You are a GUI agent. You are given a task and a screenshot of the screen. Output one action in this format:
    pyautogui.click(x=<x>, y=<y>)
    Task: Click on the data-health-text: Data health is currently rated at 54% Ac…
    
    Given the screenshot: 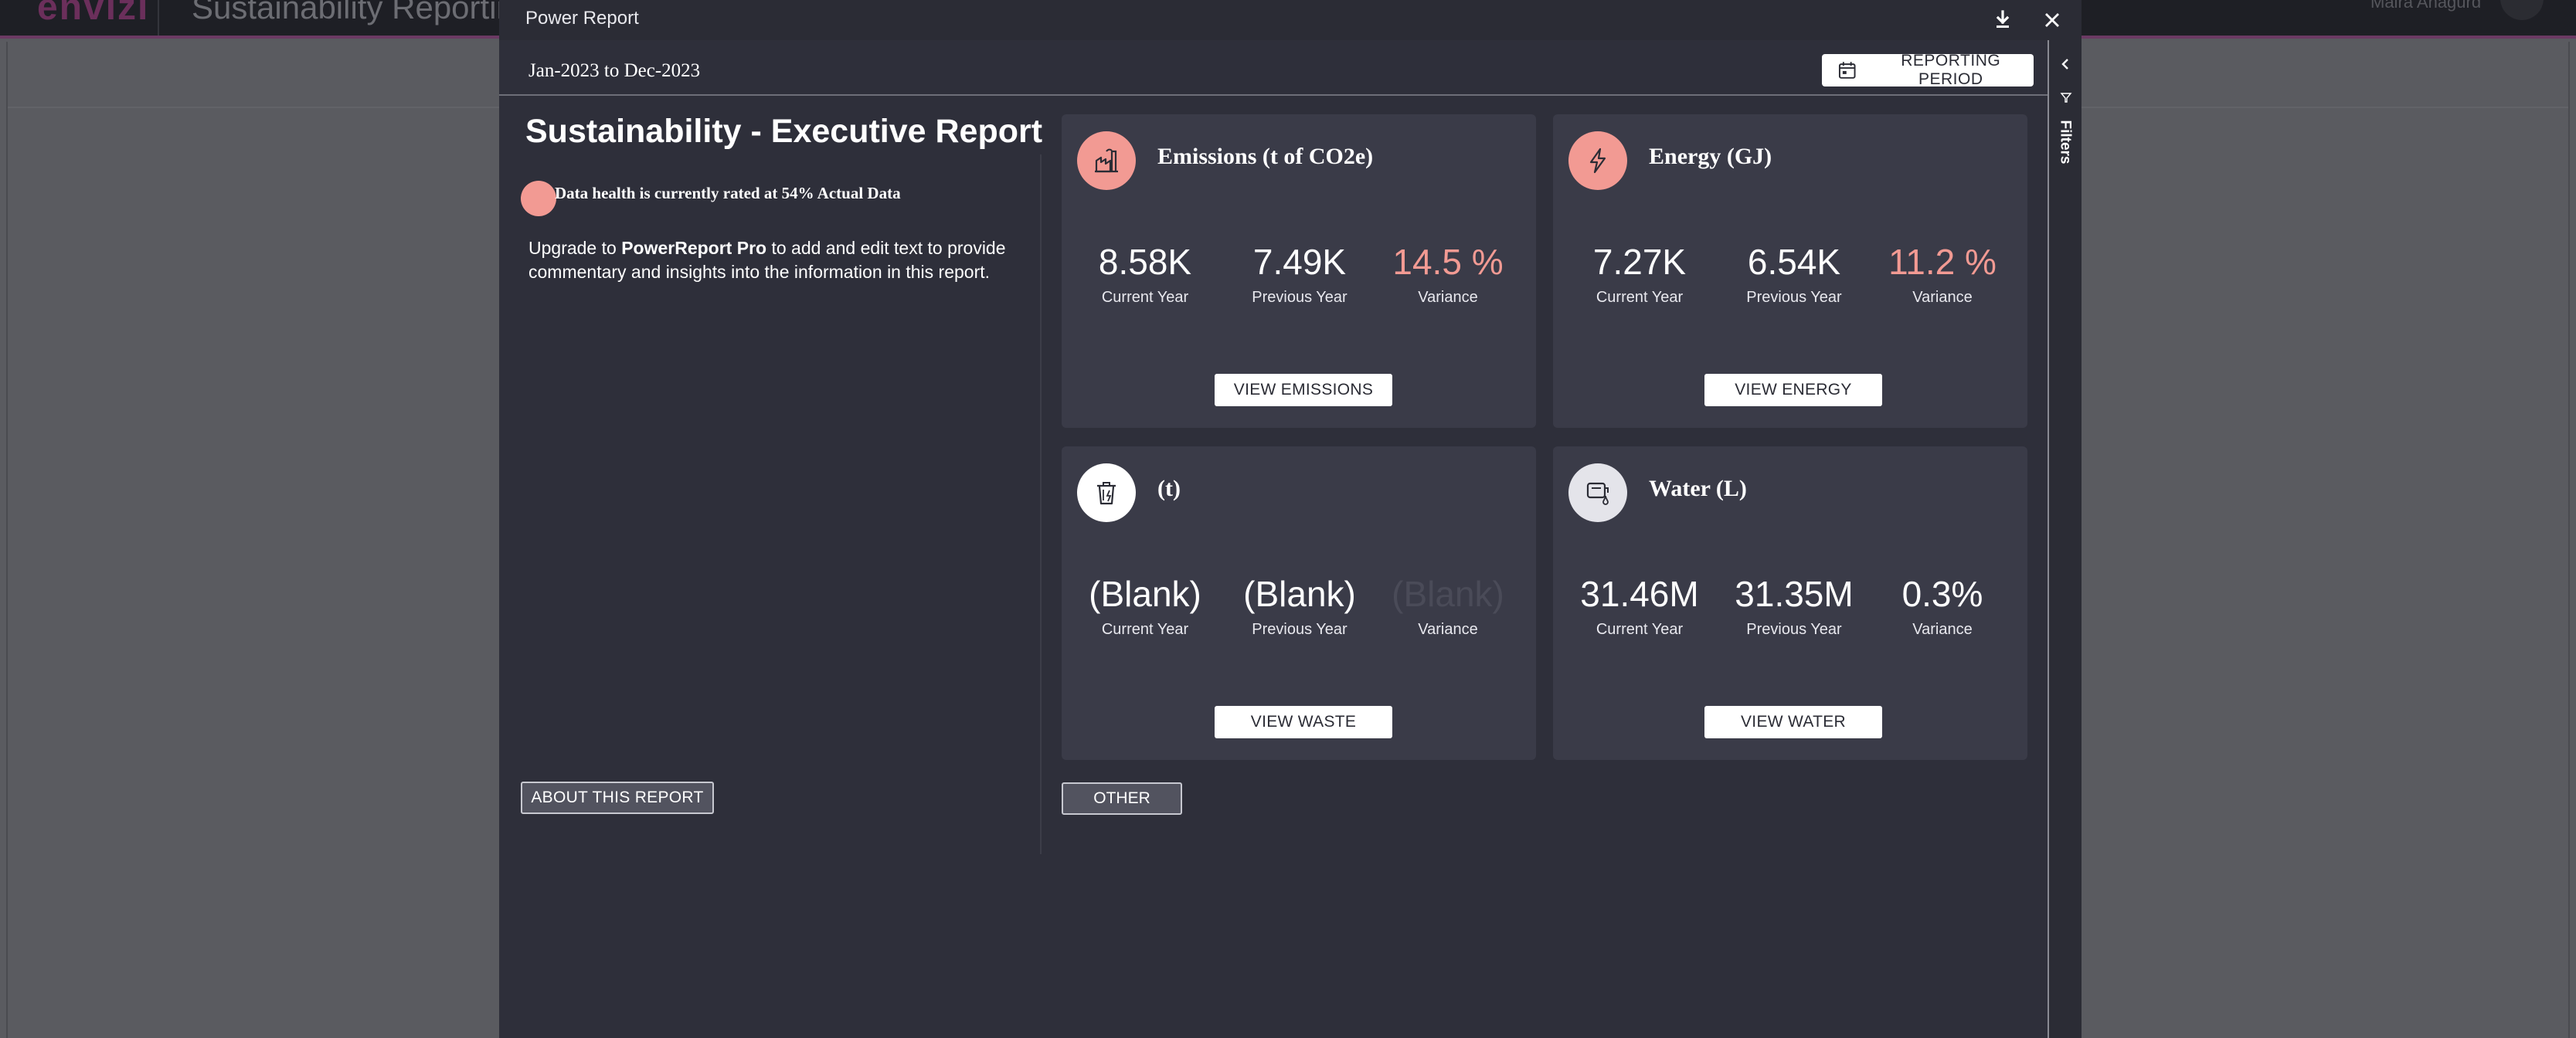 What is the action you would take?
    pyautogui.click(x=728, y=193)
    